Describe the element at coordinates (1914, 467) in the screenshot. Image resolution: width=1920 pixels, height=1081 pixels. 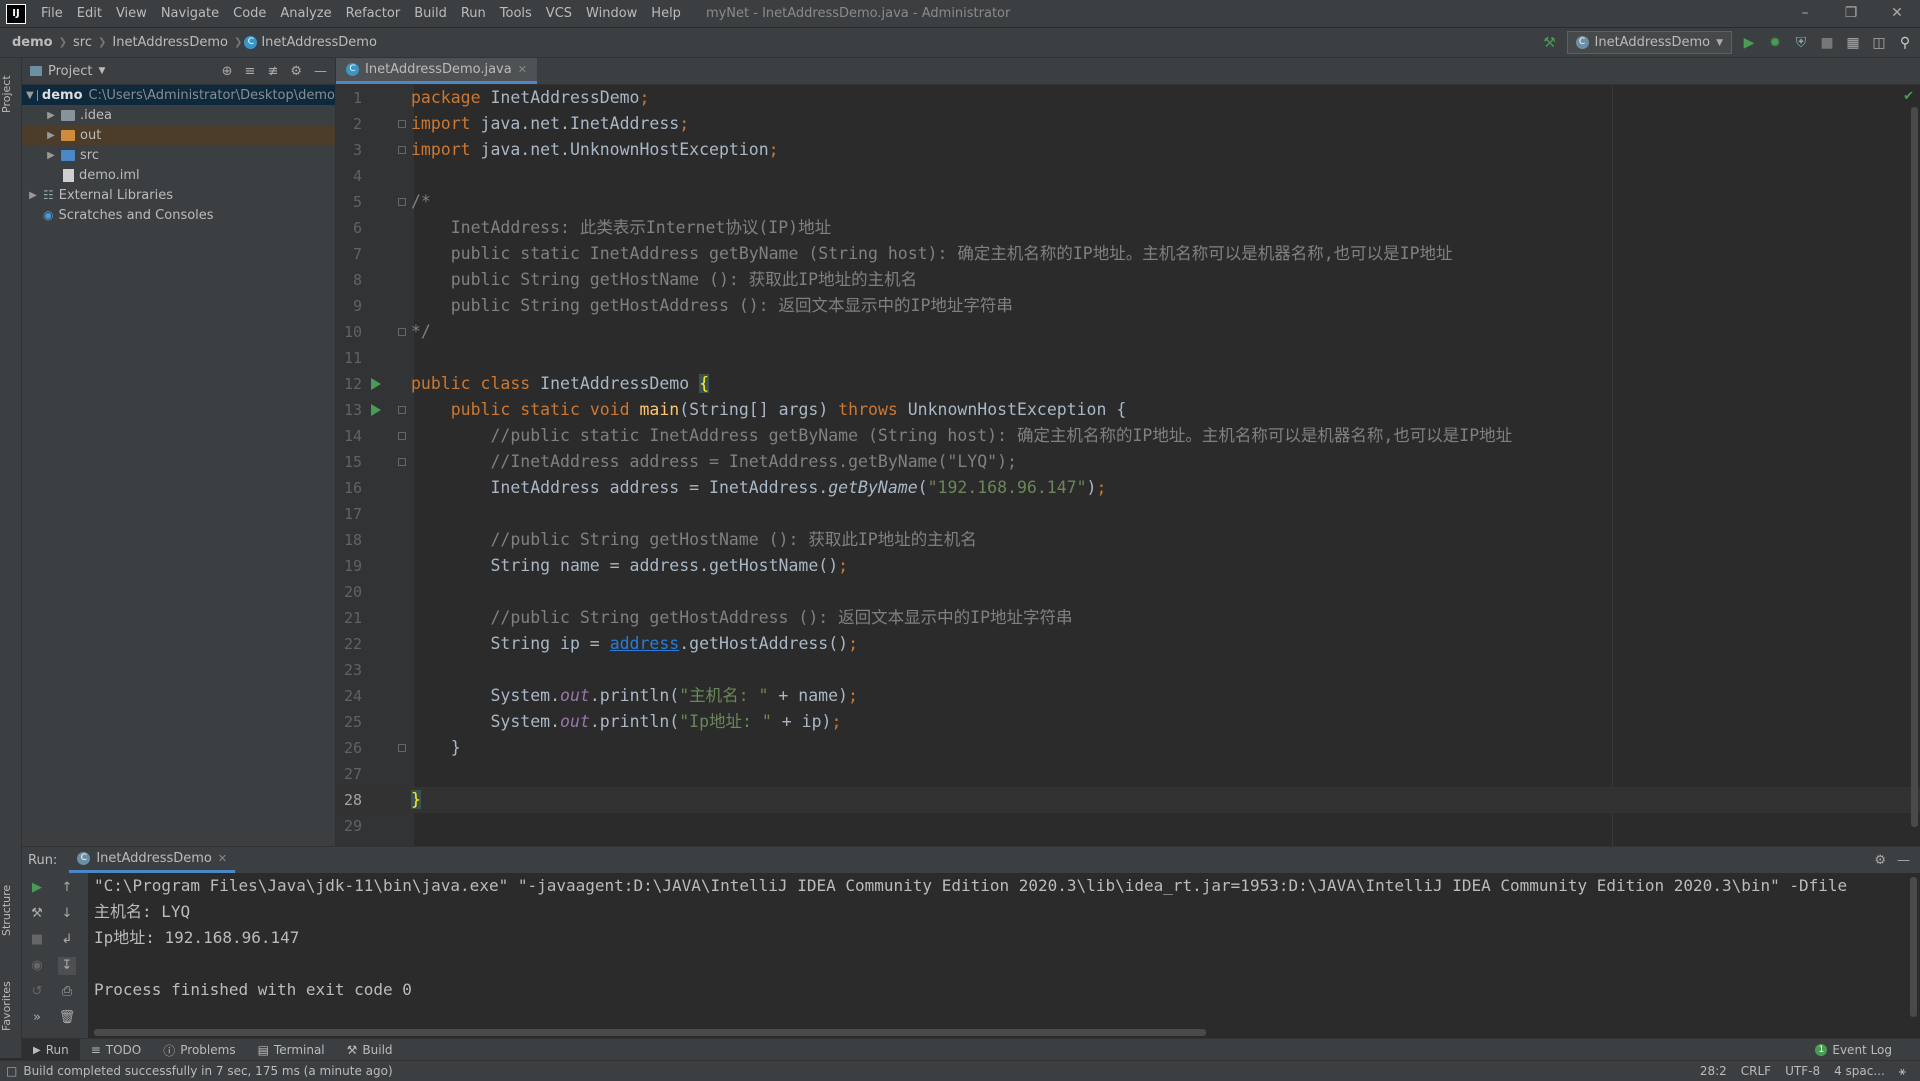
I see `editor-vertical-scrollbar` at that location.